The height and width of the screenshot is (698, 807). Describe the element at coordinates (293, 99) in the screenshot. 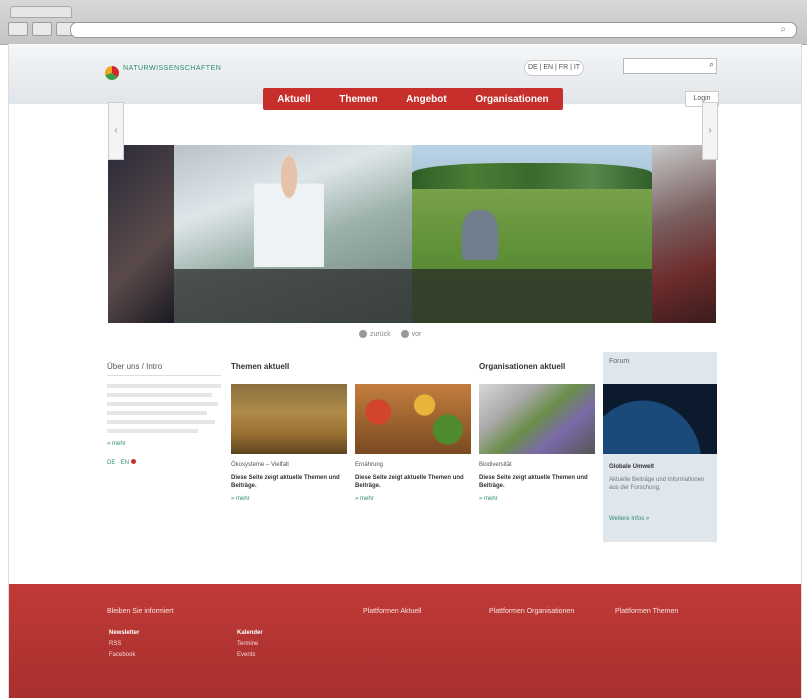

I see `nav-item-aktuell: Aktuell` at that location.